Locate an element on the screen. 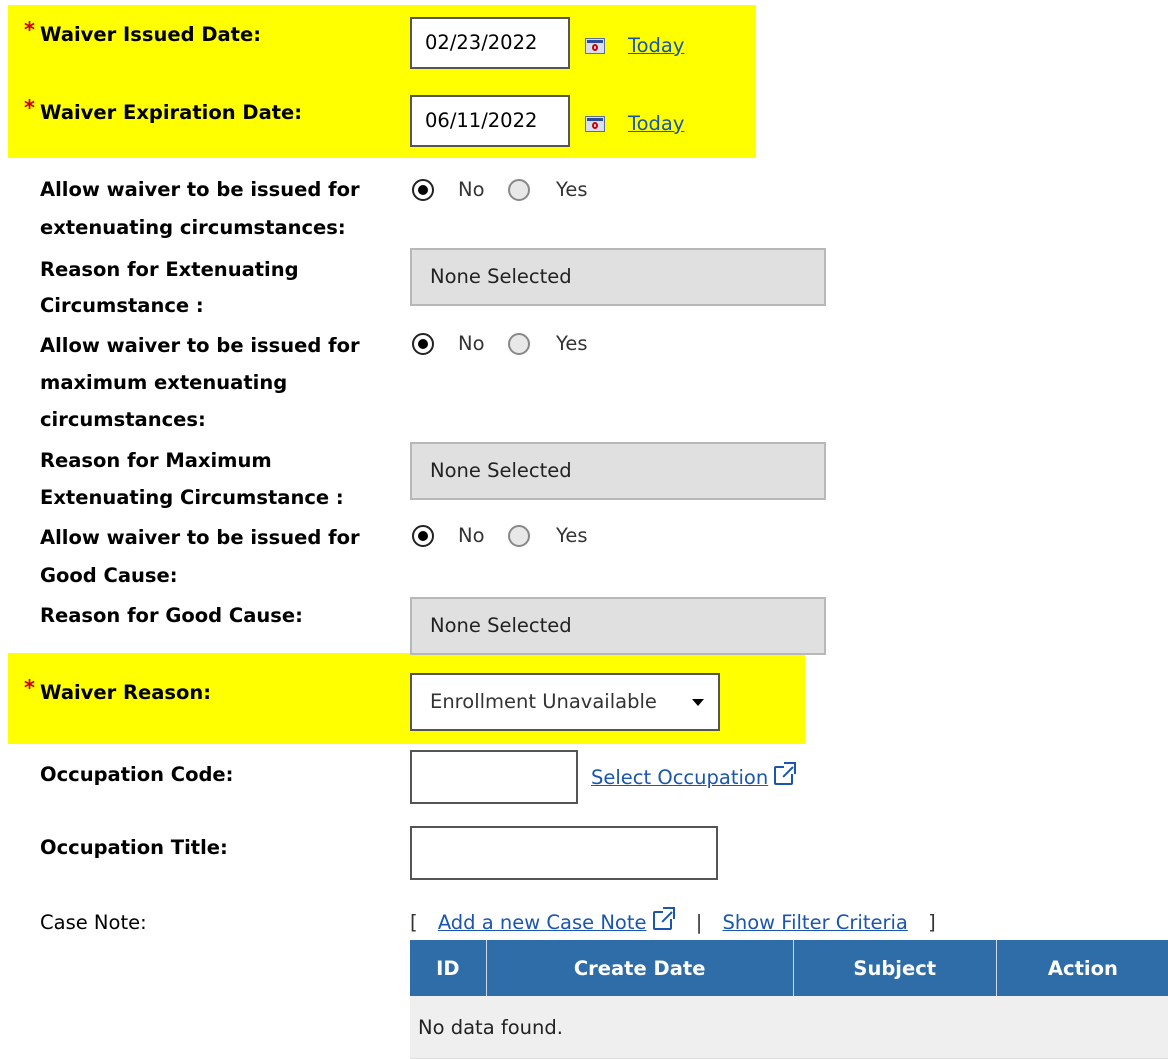 The height and width of the screenshot is (1059, 1168). extenuating-no-label: No is located at coordinates (471, 189).